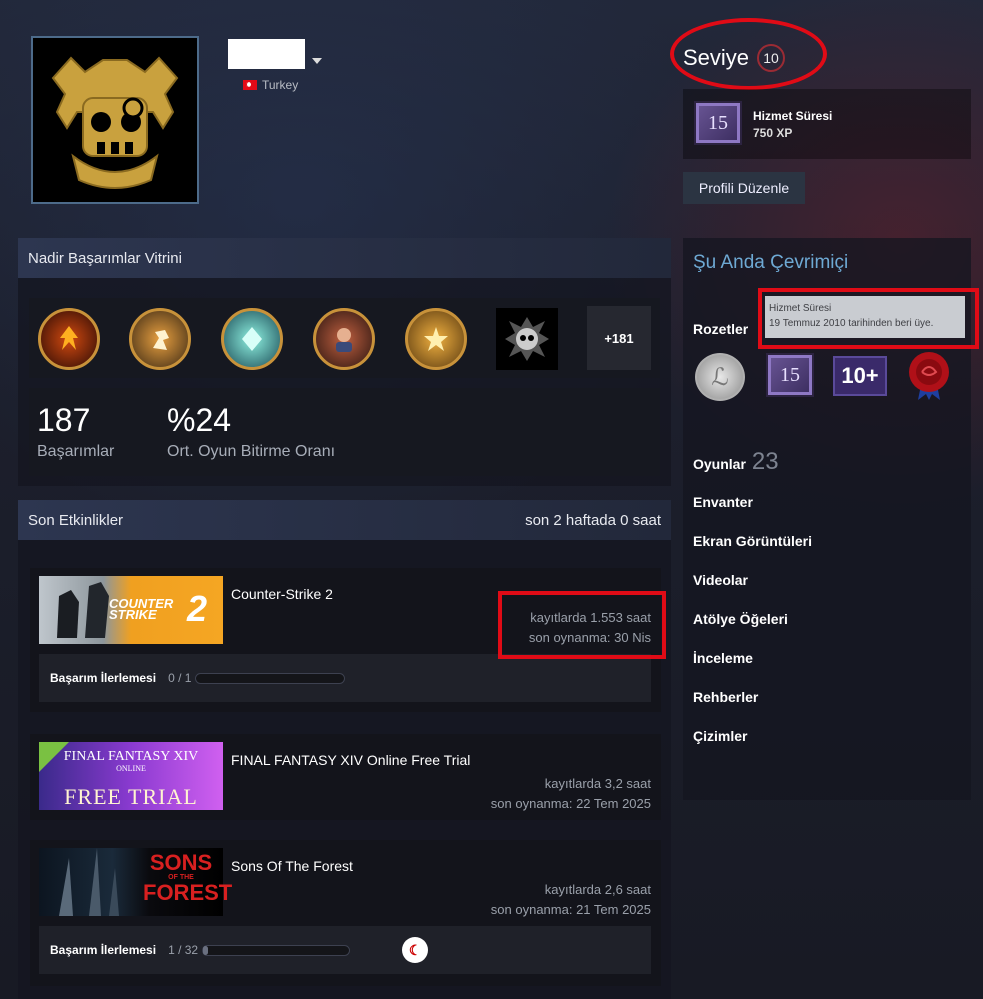 The width and height of the screenshot is (983, 999). I want to click on game-name: Sons Of The Forest, so click(292, 866).